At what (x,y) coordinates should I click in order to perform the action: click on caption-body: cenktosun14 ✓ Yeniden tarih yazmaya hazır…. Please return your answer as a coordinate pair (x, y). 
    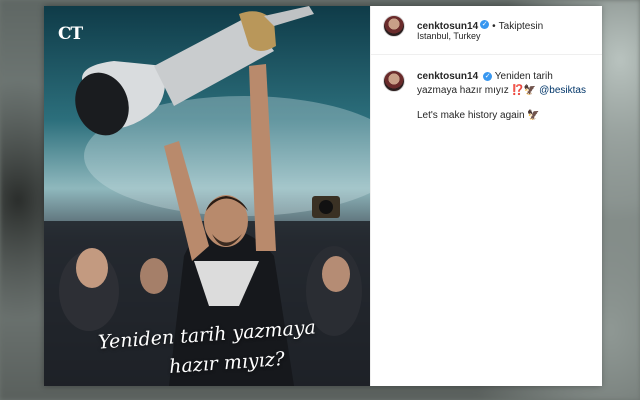
    Looking at the image, I should click on (504, 84).